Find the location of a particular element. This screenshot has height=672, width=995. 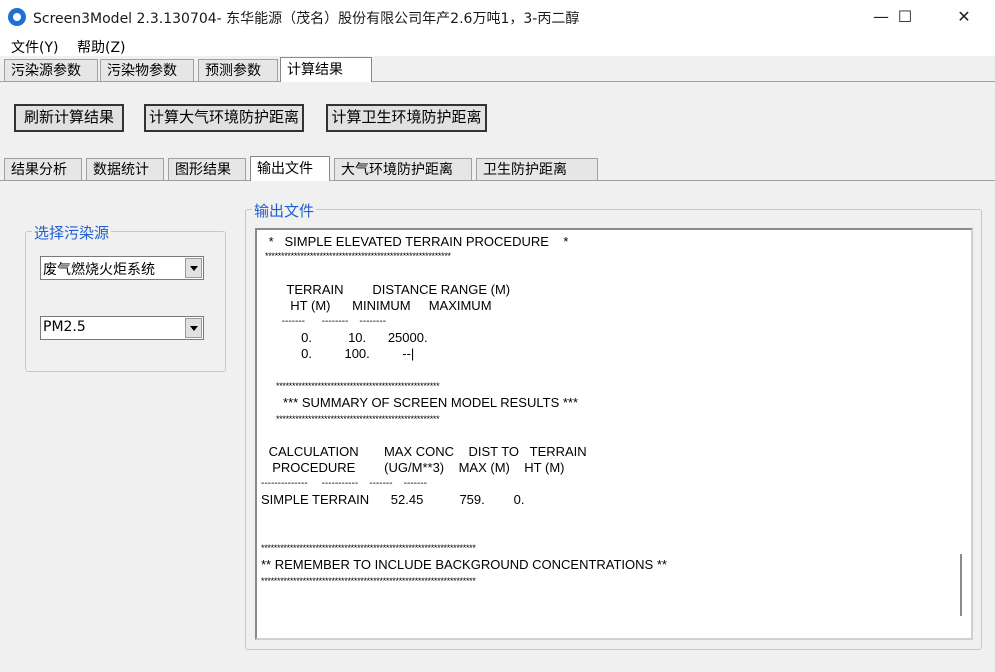

menu-bar: 文件(Y) 帮助(Z) is located at coordinates (497, 45).